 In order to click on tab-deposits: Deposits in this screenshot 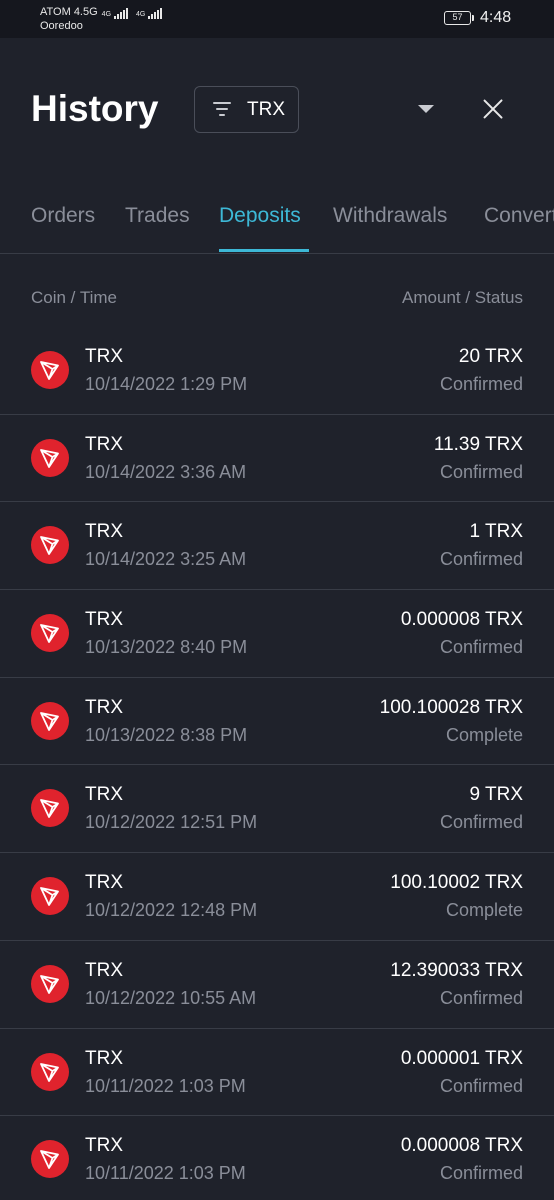, I will do `click(260, 216)`.